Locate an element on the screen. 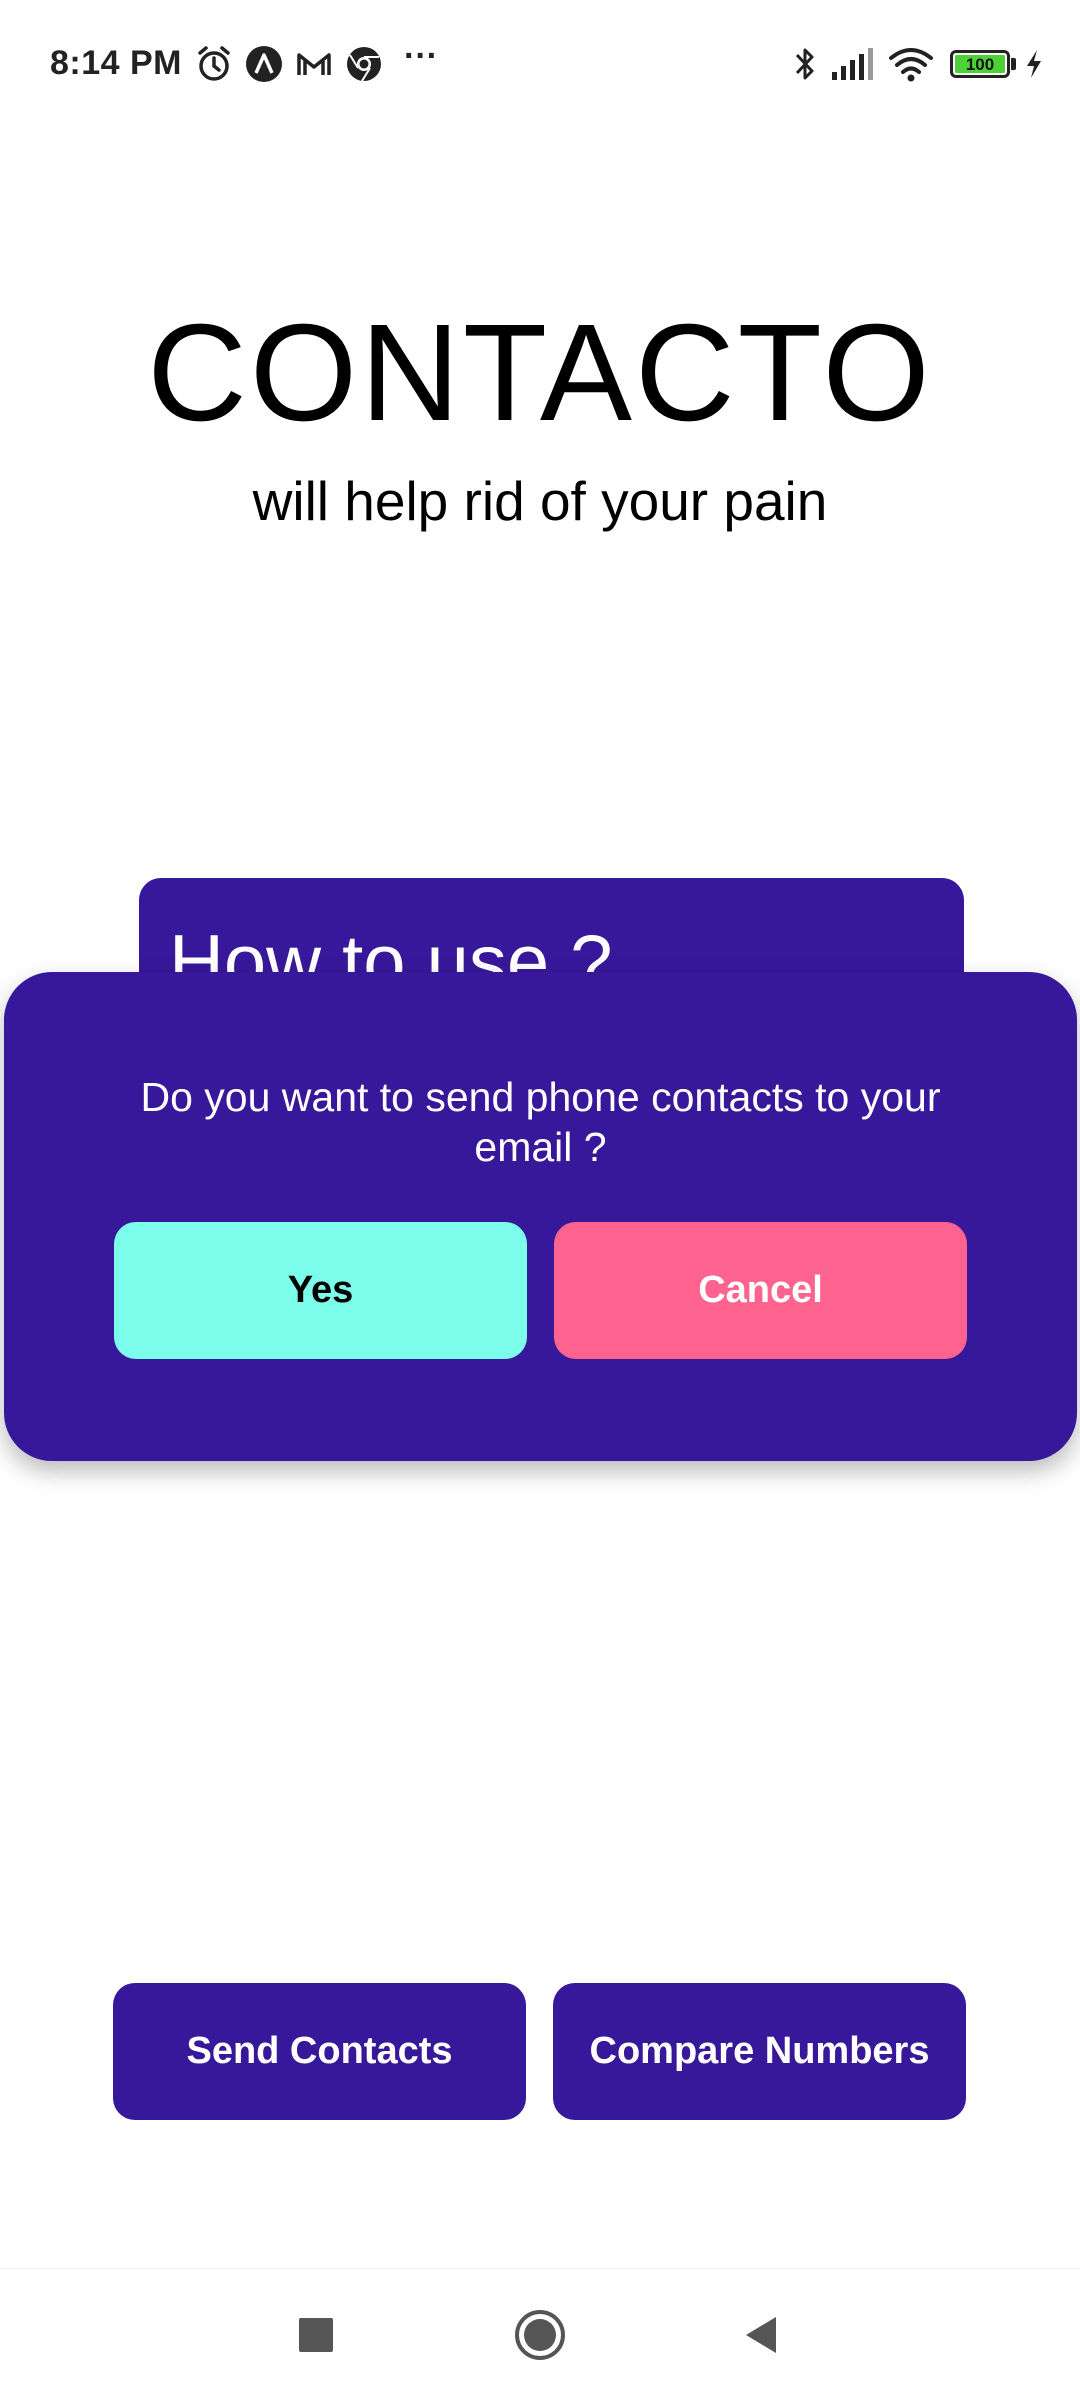  app-tagline: will help rid of your pain is located at coordinates (540, 501).